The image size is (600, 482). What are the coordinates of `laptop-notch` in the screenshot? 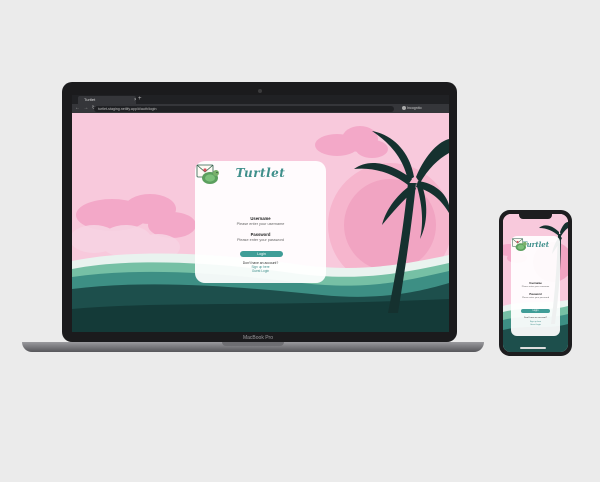 It's located at (253, 344).